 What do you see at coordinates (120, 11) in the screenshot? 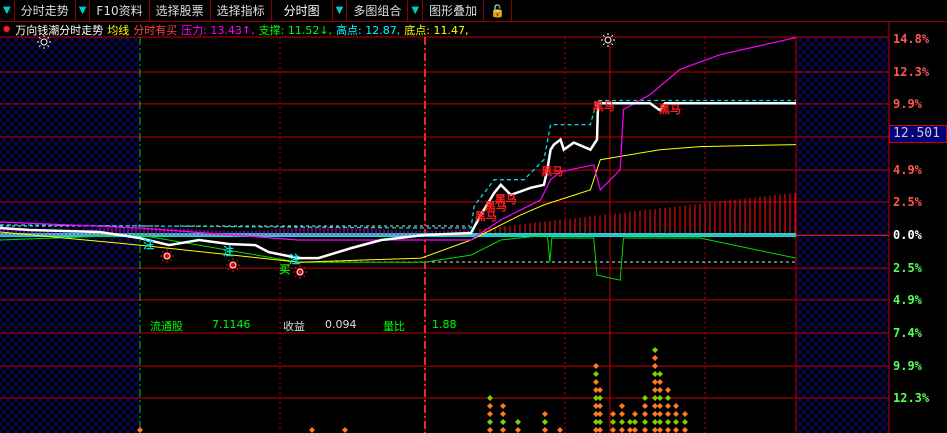
I see `tab-f10: F10资料` at bounding box center [120, 11].